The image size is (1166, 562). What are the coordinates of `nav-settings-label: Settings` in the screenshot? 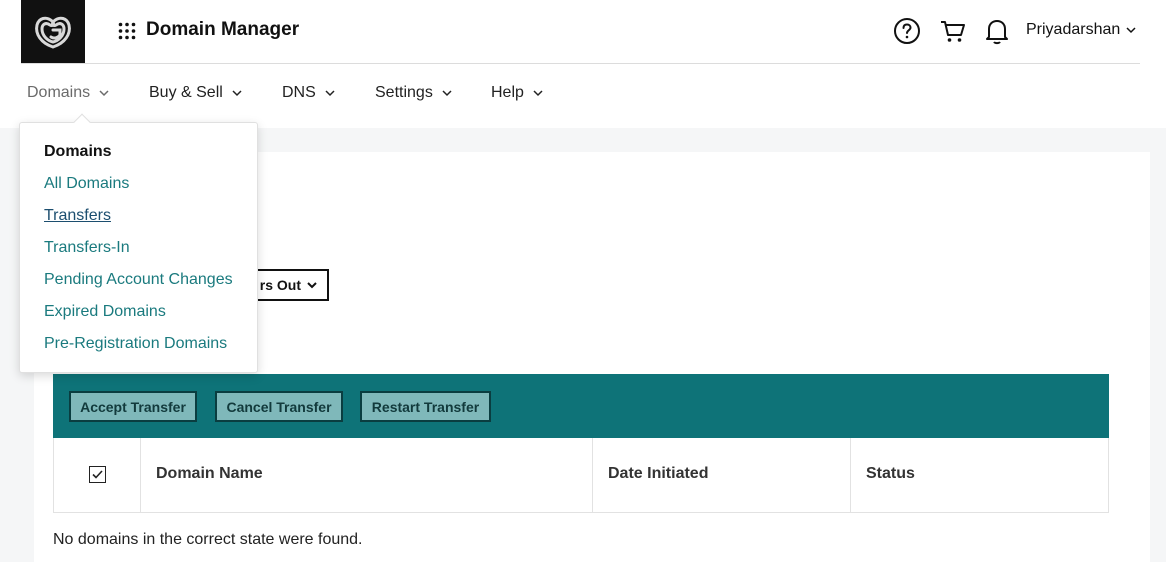 It's located at (404, 92).